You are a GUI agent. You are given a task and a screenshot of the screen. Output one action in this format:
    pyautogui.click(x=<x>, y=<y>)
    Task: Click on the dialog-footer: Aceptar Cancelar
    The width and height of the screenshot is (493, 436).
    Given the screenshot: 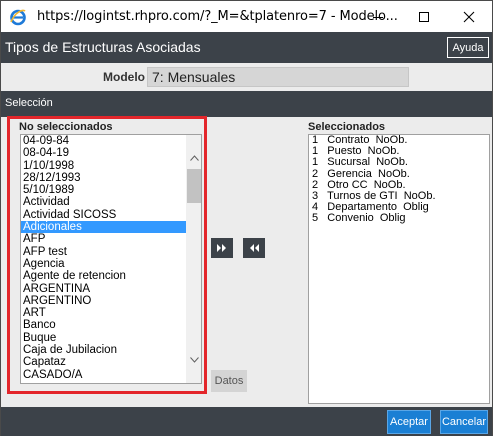 What is the action you would take?
    pyautogui.click(x=246, y=421)
    